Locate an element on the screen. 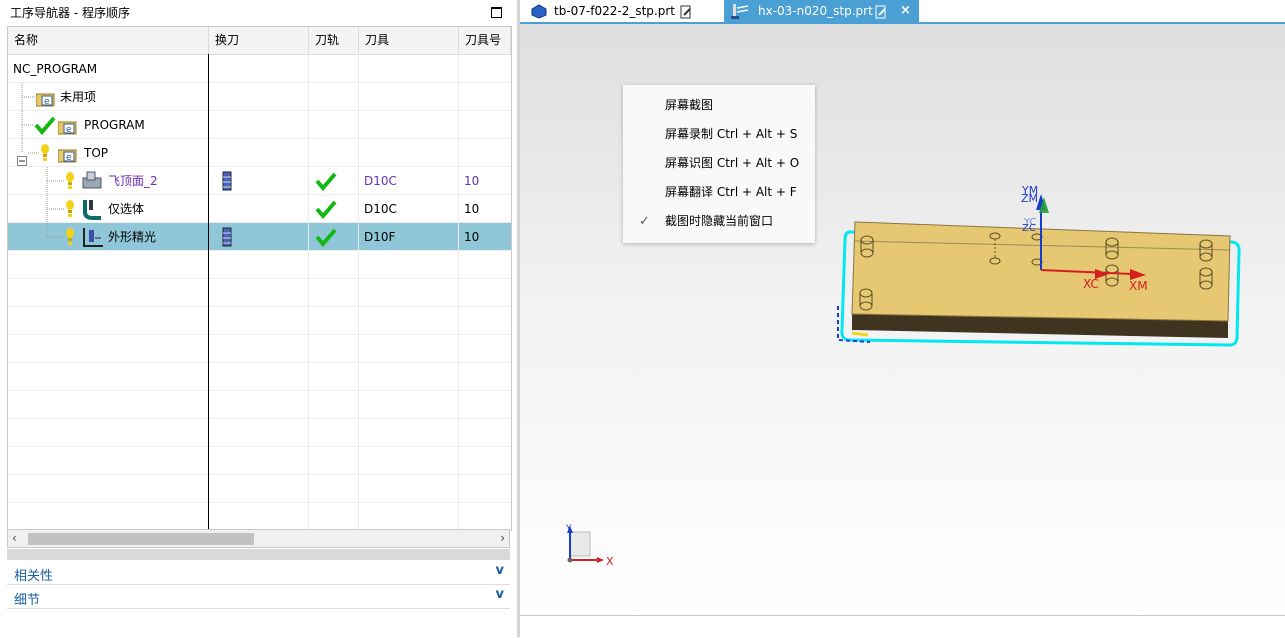 This screenshot has height=638, width=1285. scrollbar-thumb is located at coordinates (141, 539).